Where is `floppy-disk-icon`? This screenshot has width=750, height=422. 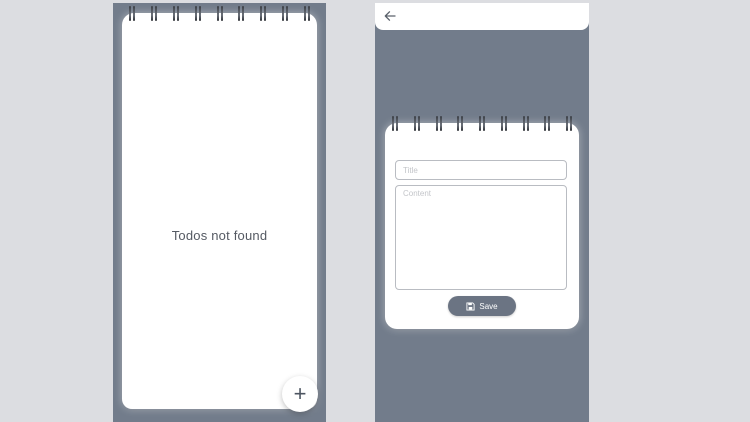 floppy-disk-icon is located at coordinates (470, 306).